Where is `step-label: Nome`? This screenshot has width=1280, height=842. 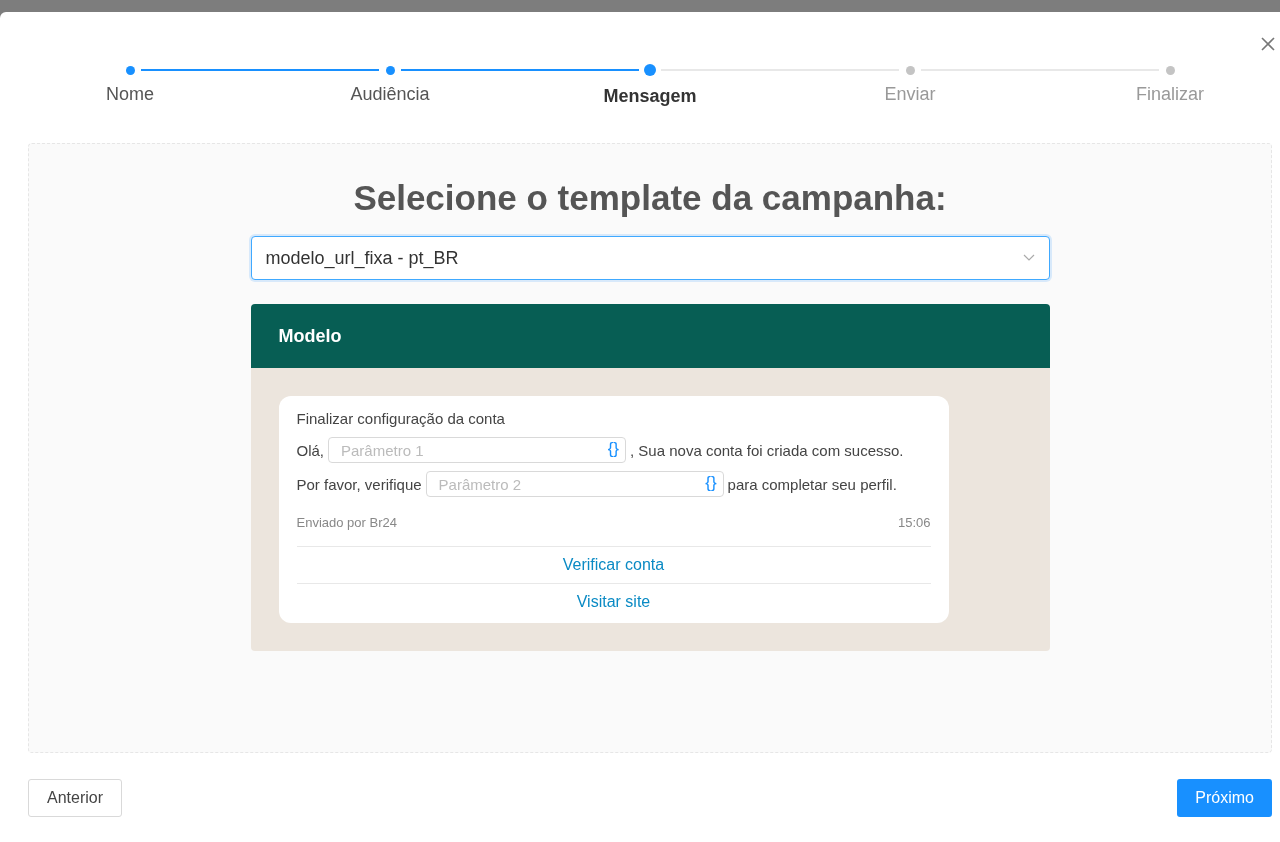
step-label: Nome is located at coordinates (130, 94).